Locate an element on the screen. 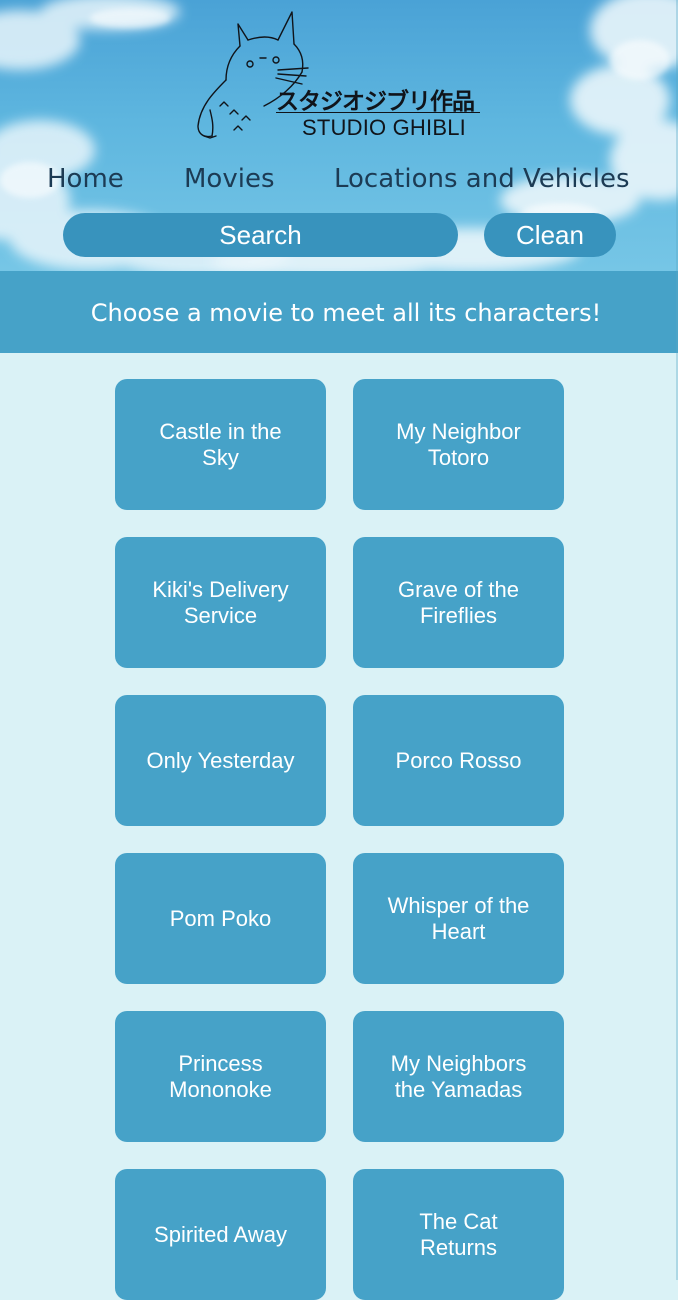 The height and width of the screenshot is (1300, 678). nav-locations-and-vehicles: Locations and Vehicles is located at coordinates (481, 179).